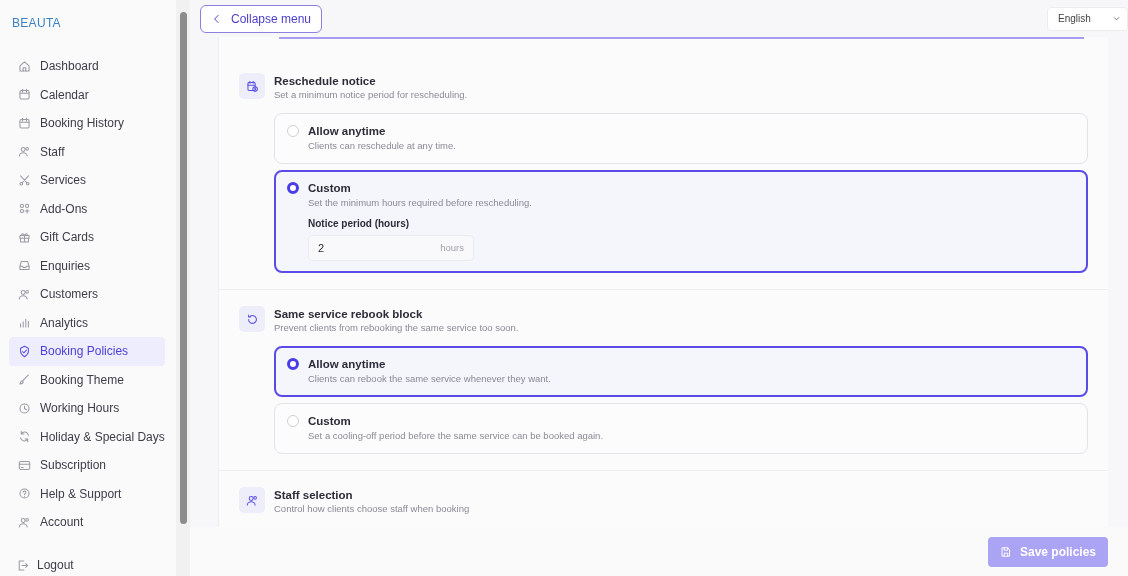  What do you see at coordinates (261, 18) in the screenshot?
I see `collapse-menu-button: Collapse menu` at bounding box center [261, 18].